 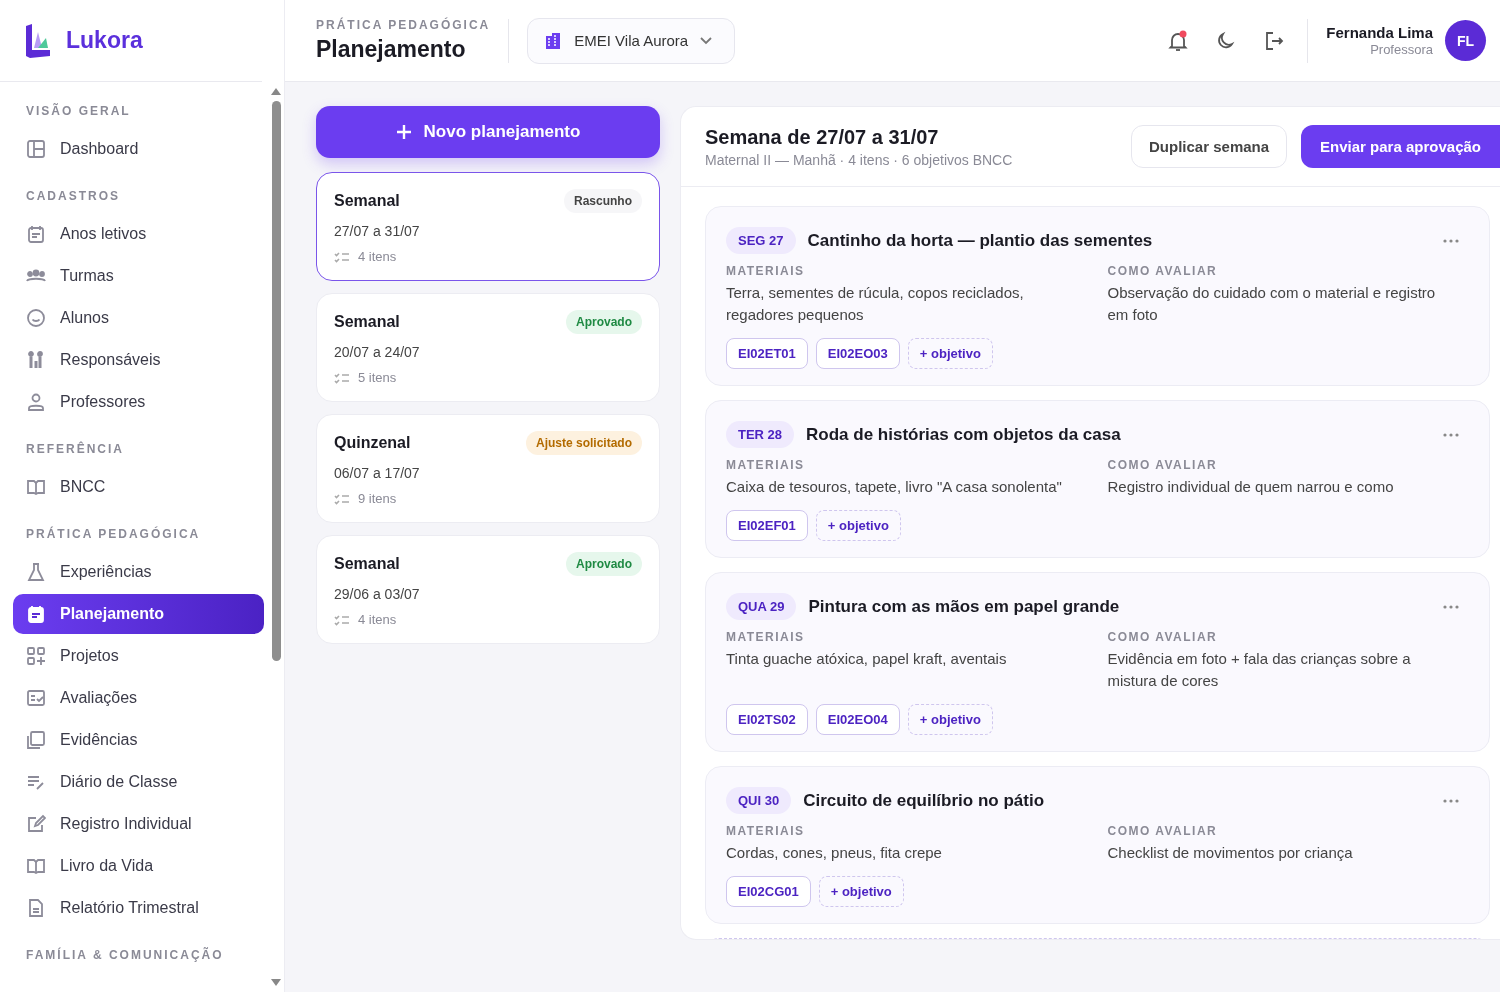 What do you see at coordinates (1400, 146) in the screenshot?
I see `submit-approval-button: Enviar para aprovação` at bounding box center [1400, 146].